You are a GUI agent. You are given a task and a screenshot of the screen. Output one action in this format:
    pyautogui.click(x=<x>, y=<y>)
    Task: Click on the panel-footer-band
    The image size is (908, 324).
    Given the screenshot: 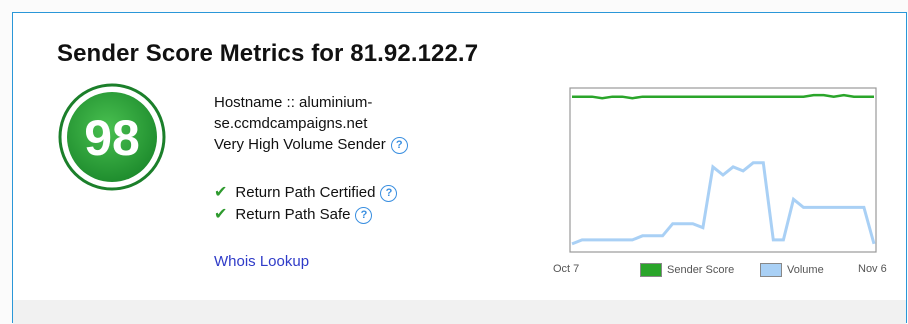 What is the action you would take?
    pyautogui.click(x=459, y=312)
    